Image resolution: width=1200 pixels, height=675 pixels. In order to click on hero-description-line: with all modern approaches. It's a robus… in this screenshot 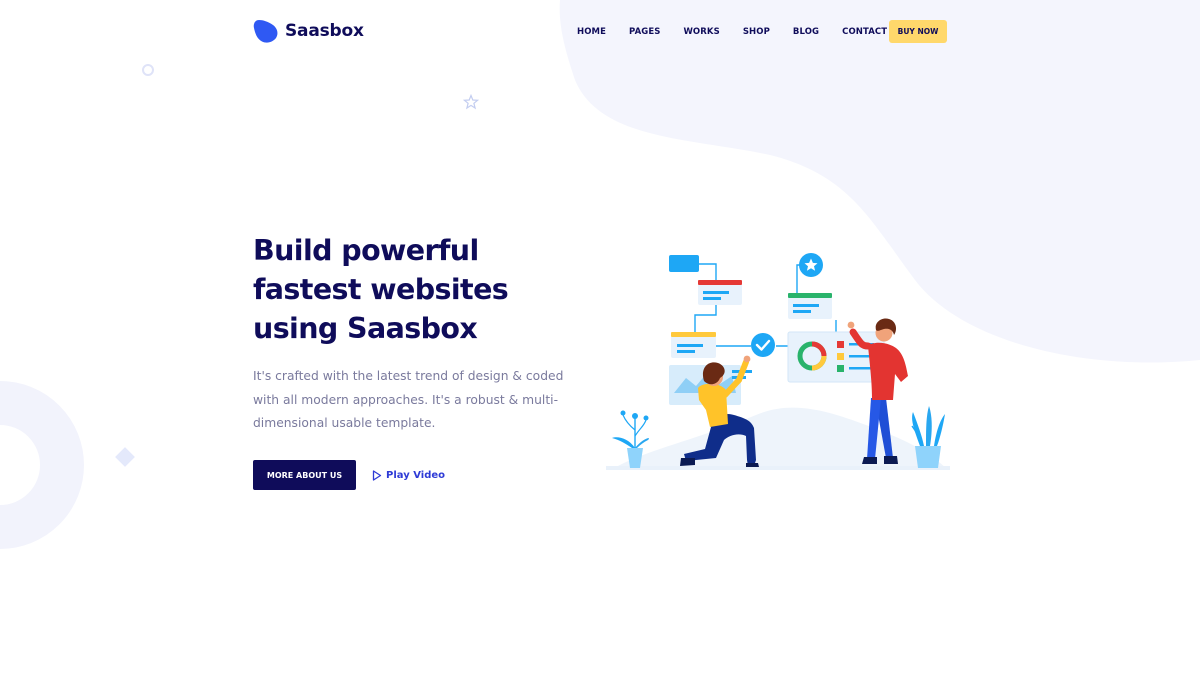, I will do `click(406, 399)`.